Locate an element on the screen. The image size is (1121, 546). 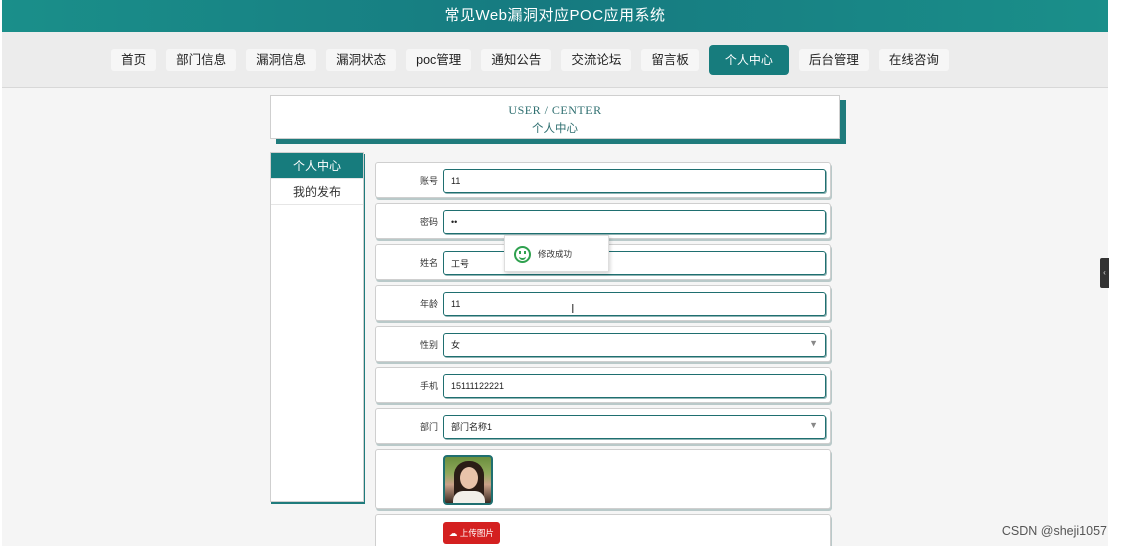
form-row-age: 年龄 is located at coordinates (603, 303).